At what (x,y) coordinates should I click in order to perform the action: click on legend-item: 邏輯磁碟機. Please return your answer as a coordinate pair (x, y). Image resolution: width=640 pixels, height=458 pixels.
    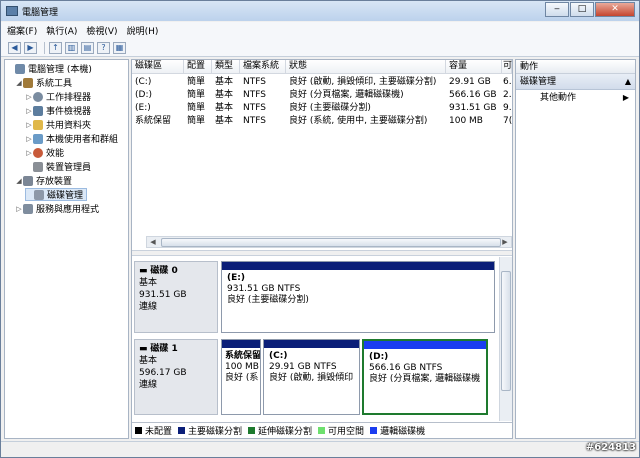
    Looking at the image, I should click on (397, 430).